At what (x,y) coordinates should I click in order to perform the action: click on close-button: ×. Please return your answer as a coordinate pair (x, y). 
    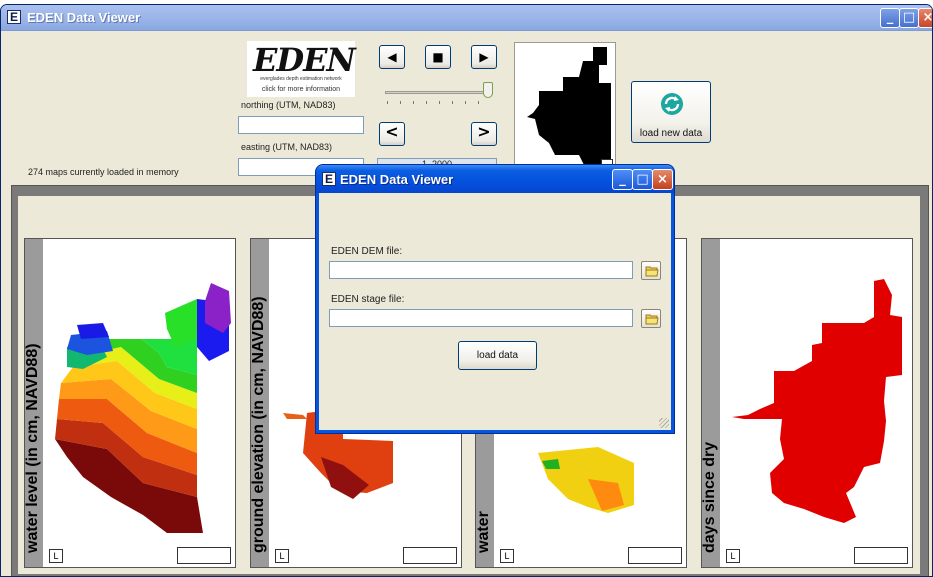
    Looking at the image, I should click on (925, 18).